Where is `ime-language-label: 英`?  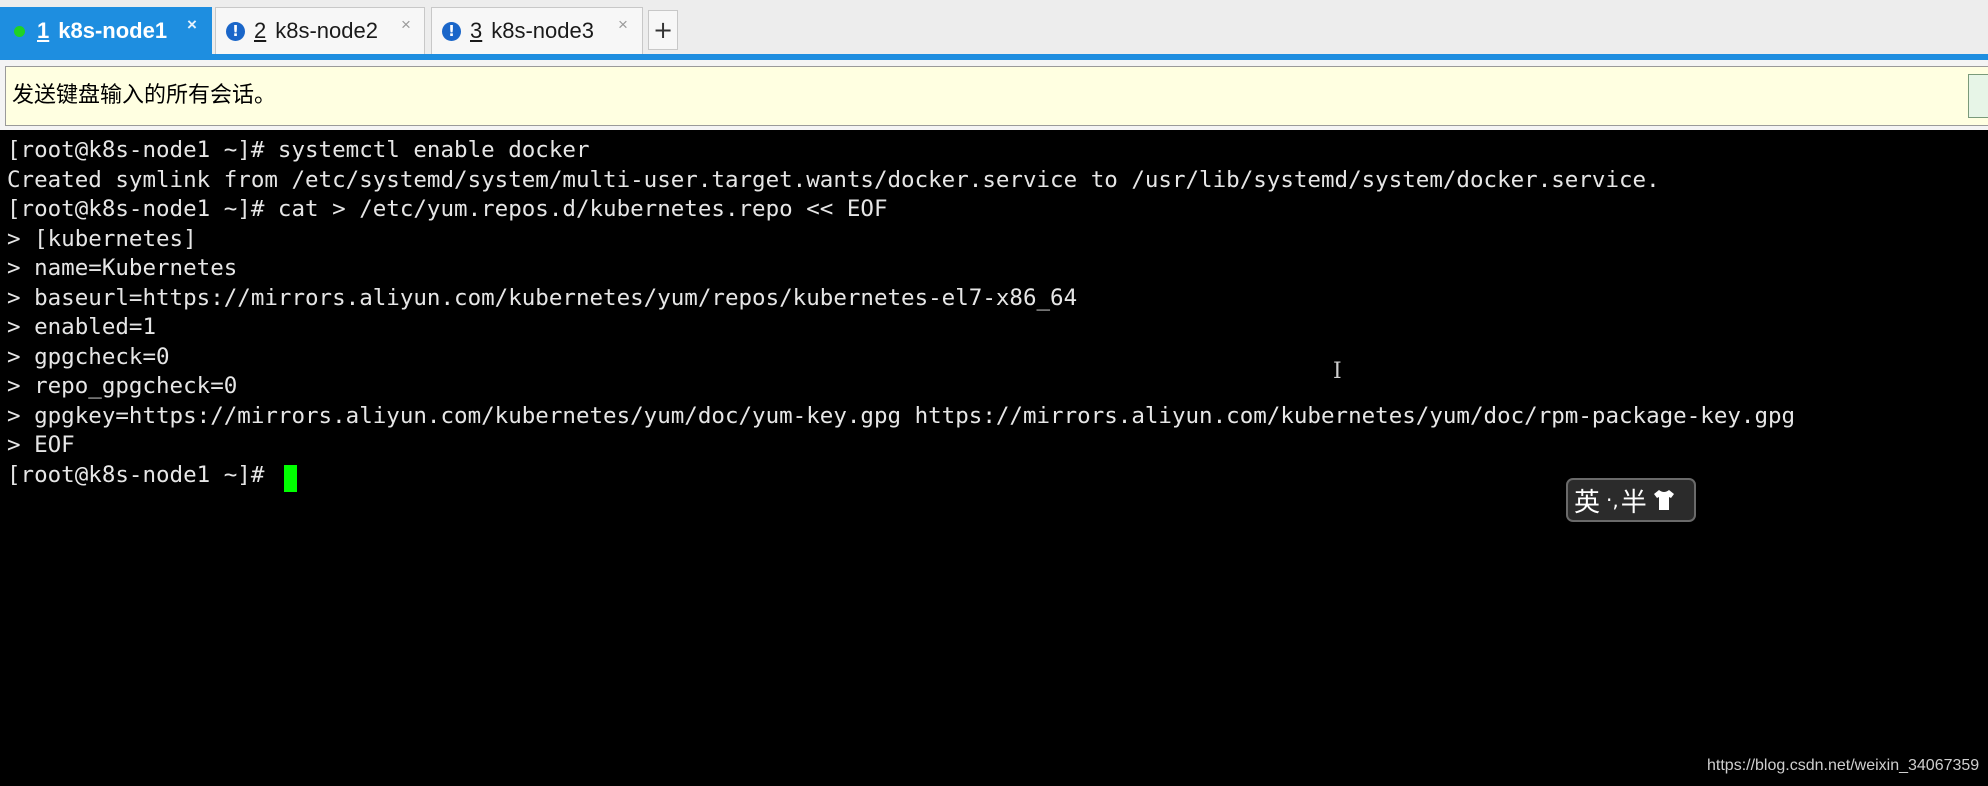
ime-language-label: 英 is located at coordinates (1587, 502).